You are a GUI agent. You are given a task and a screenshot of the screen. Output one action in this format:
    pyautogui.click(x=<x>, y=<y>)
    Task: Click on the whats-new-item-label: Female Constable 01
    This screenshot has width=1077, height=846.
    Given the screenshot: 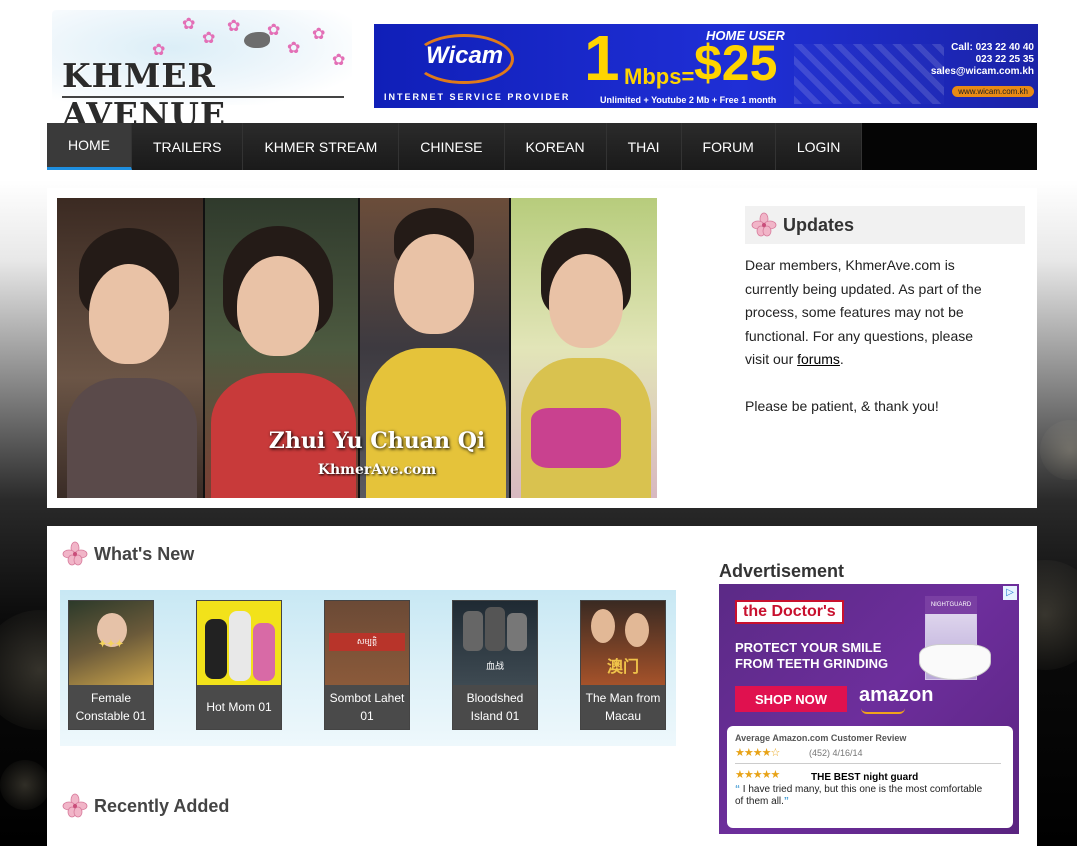 What is the action you would take?
    pyautogui.click(x=111, y=707)
    